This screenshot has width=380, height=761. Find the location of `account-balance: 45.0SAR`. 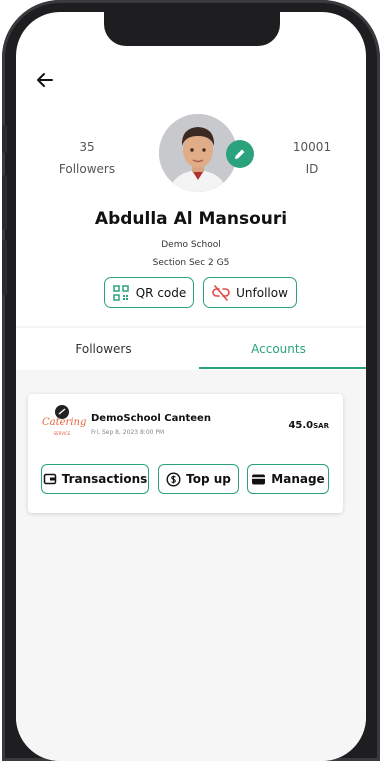

account-balance: 45.0SAR is located at coordinates (308, 425).